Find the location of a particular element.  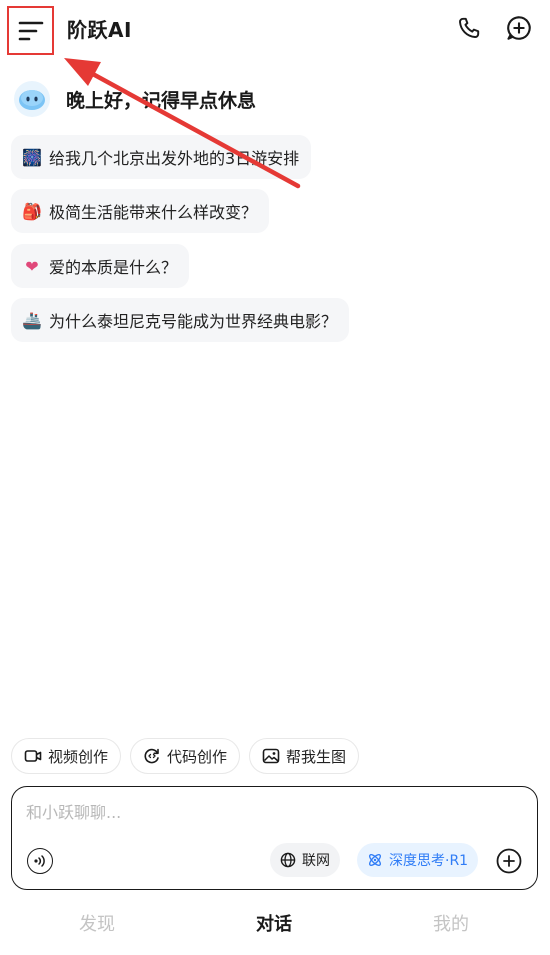

mascot-avatar-icon is located at coordinates (32, 99).